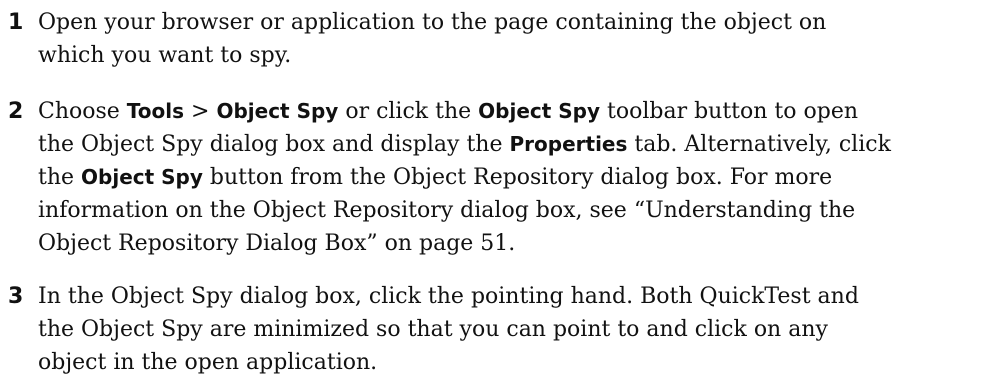  What do you see at coordinates (16, 111) in the screenshot?
I see `step-number: 2` at bounding box center [16, 111].